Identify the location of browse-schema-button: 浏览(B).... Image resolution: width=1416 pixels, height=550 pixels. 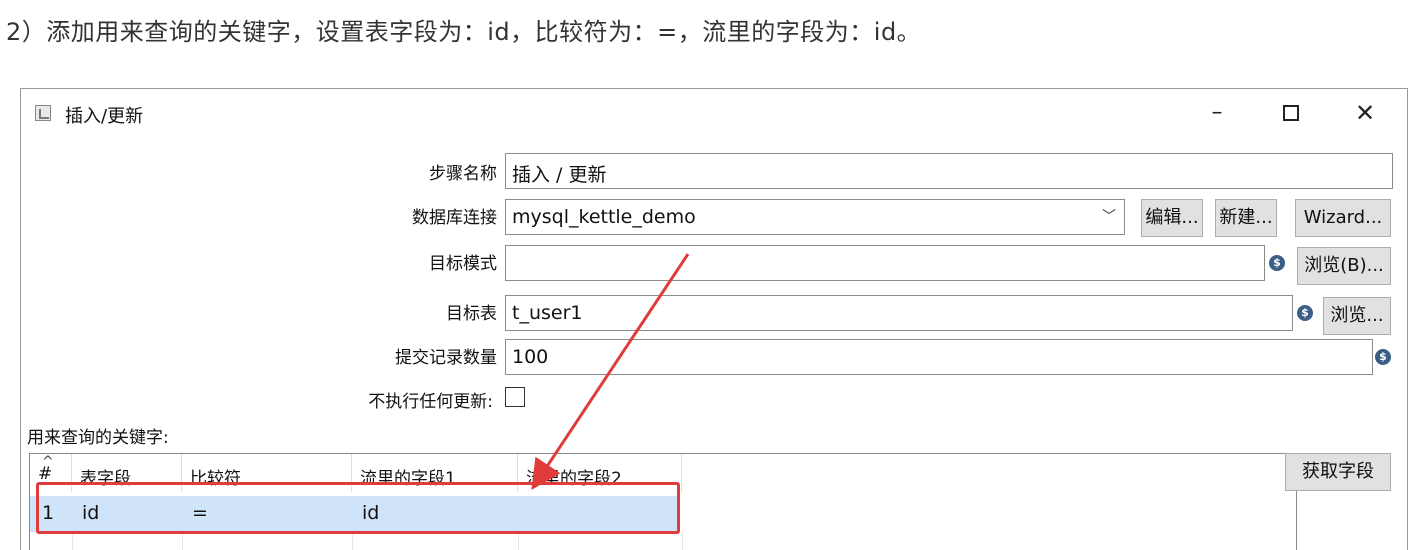
(1344, 266).